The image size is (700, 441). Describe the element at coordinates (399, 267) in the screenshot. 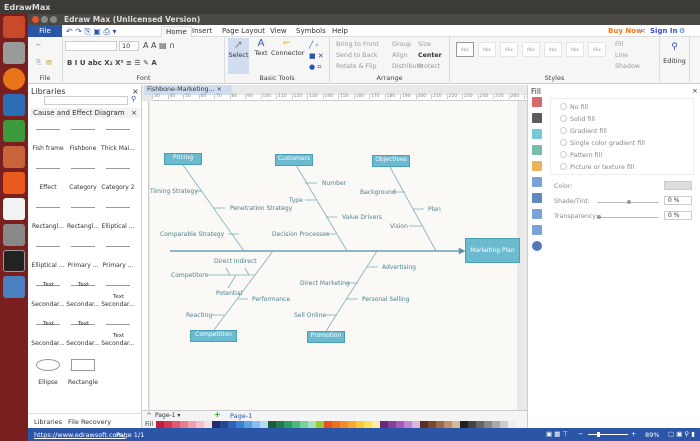

I see `cause-advertising: Advertising` at that location.